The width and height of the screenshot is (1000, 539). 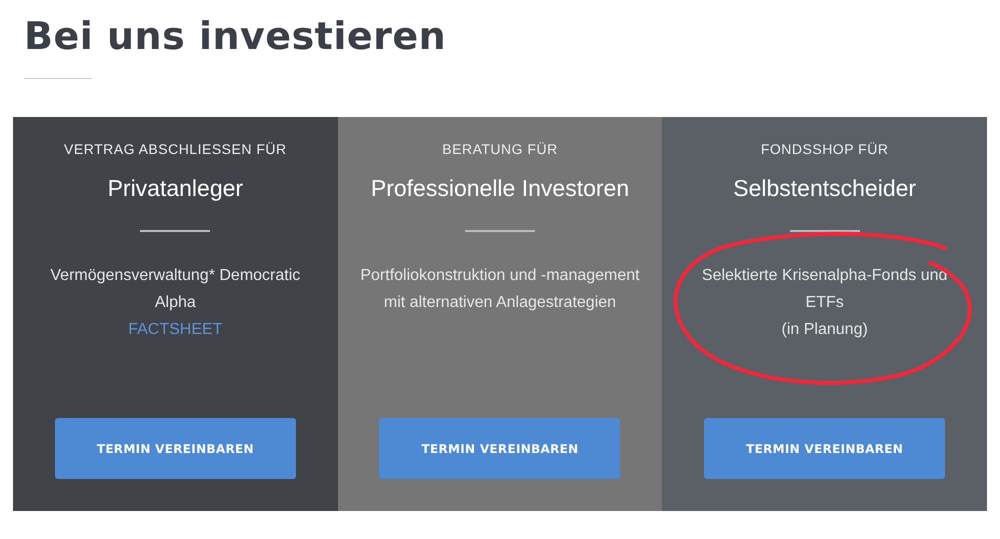 I want to click on card-text: Portfoliokonstruktion und -management mit alternativen Anlagestrategien, so click(x=500, y=289).